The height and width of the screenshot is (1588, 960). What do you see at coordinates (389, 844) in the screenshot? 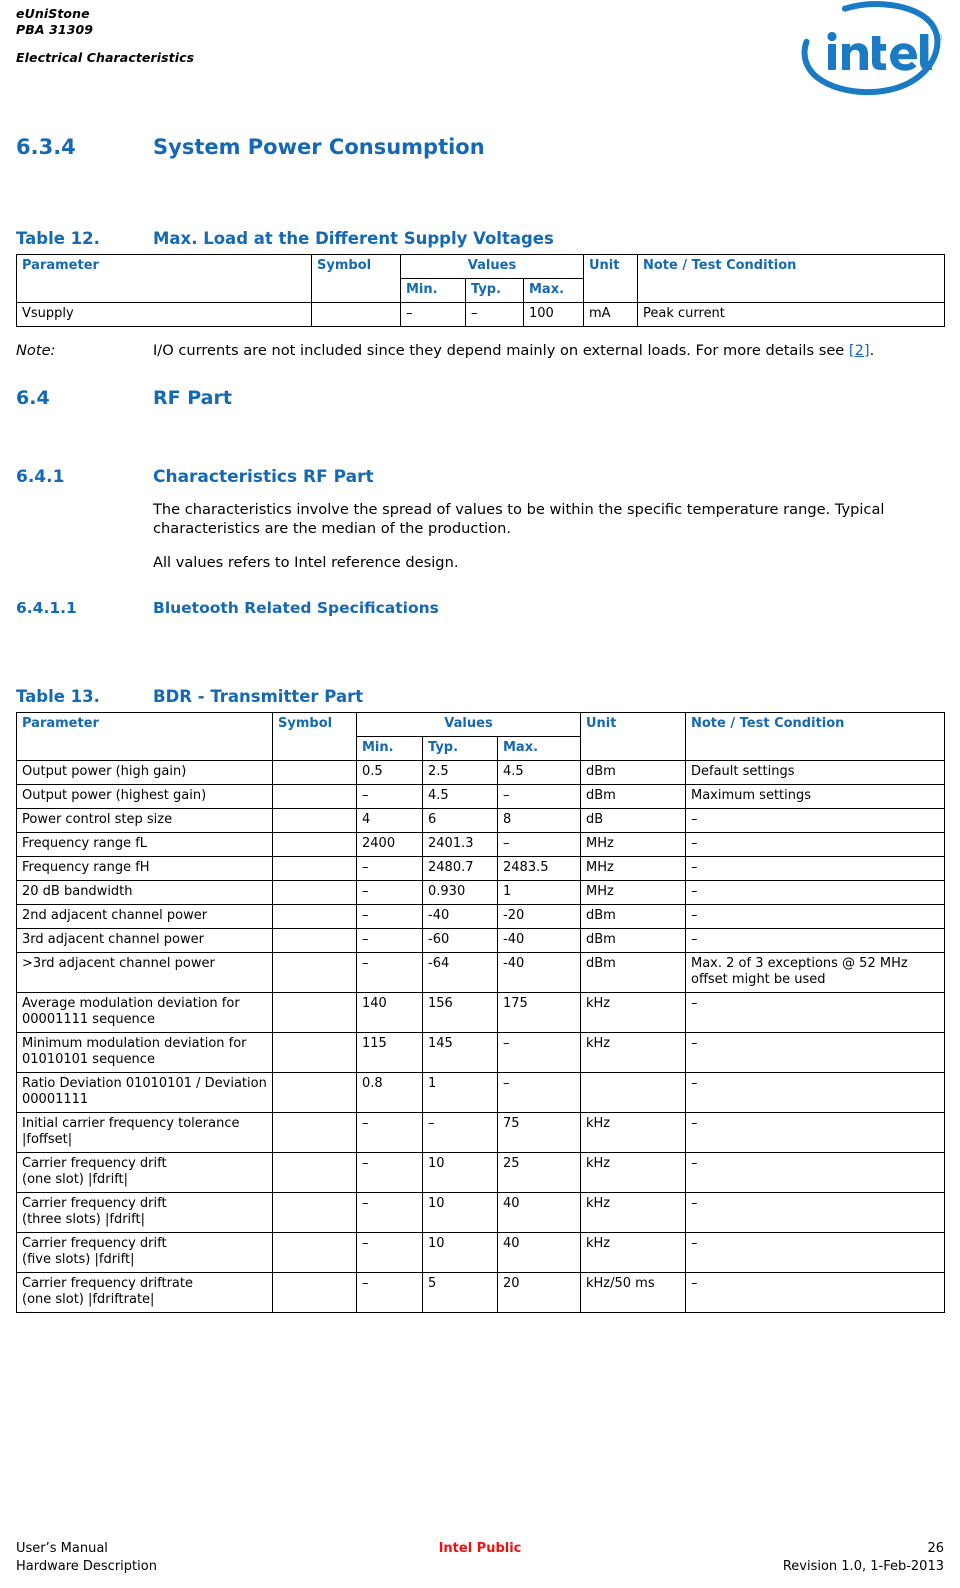
I see `cell-min: 2400` at bounding box center [389, 844].